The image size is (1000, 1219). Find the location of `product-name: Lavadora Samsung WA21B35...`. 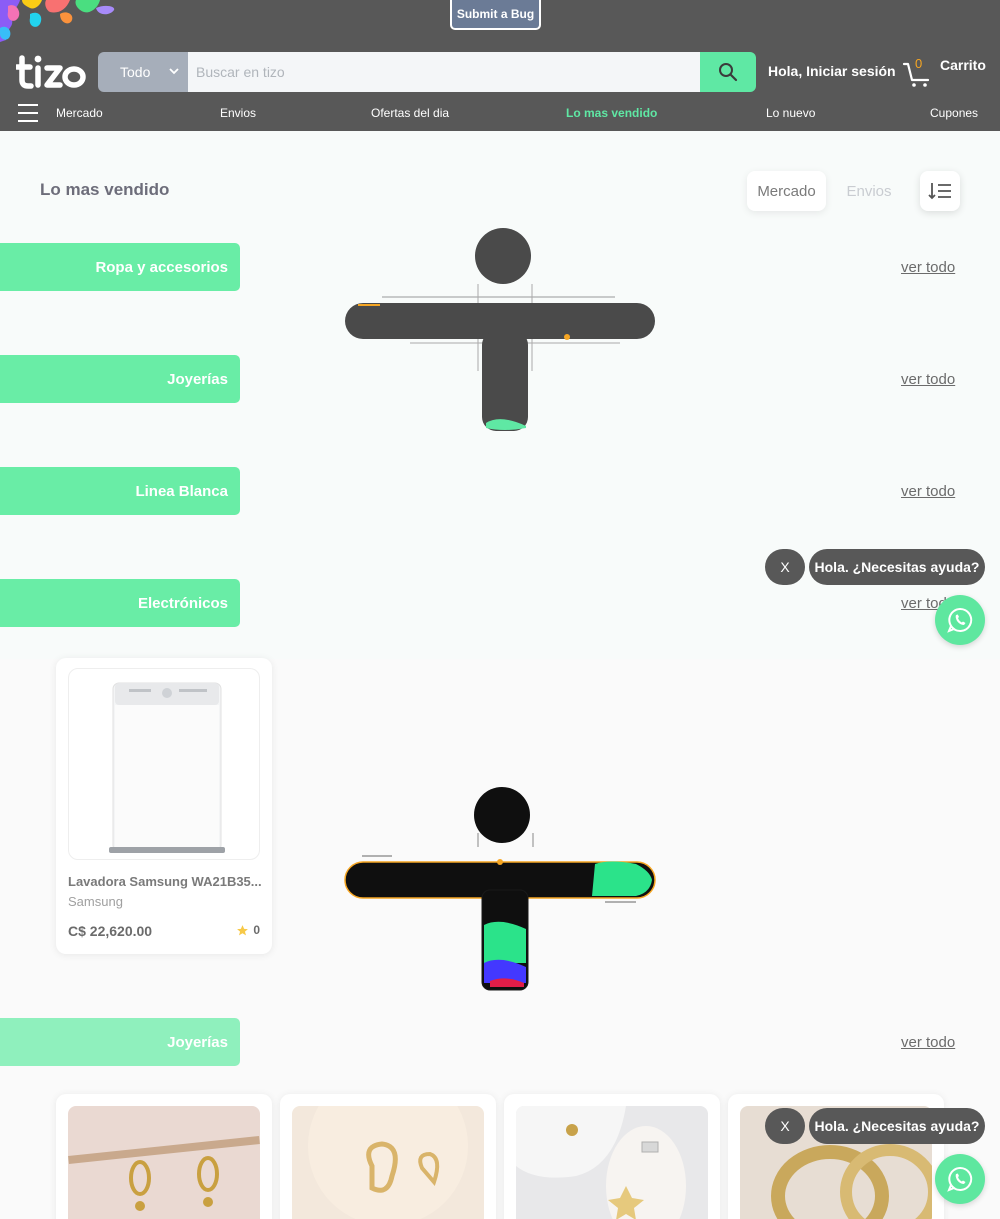

product-name: Lavadora Samsung WA21B35... is located at coordinates (165, 881).